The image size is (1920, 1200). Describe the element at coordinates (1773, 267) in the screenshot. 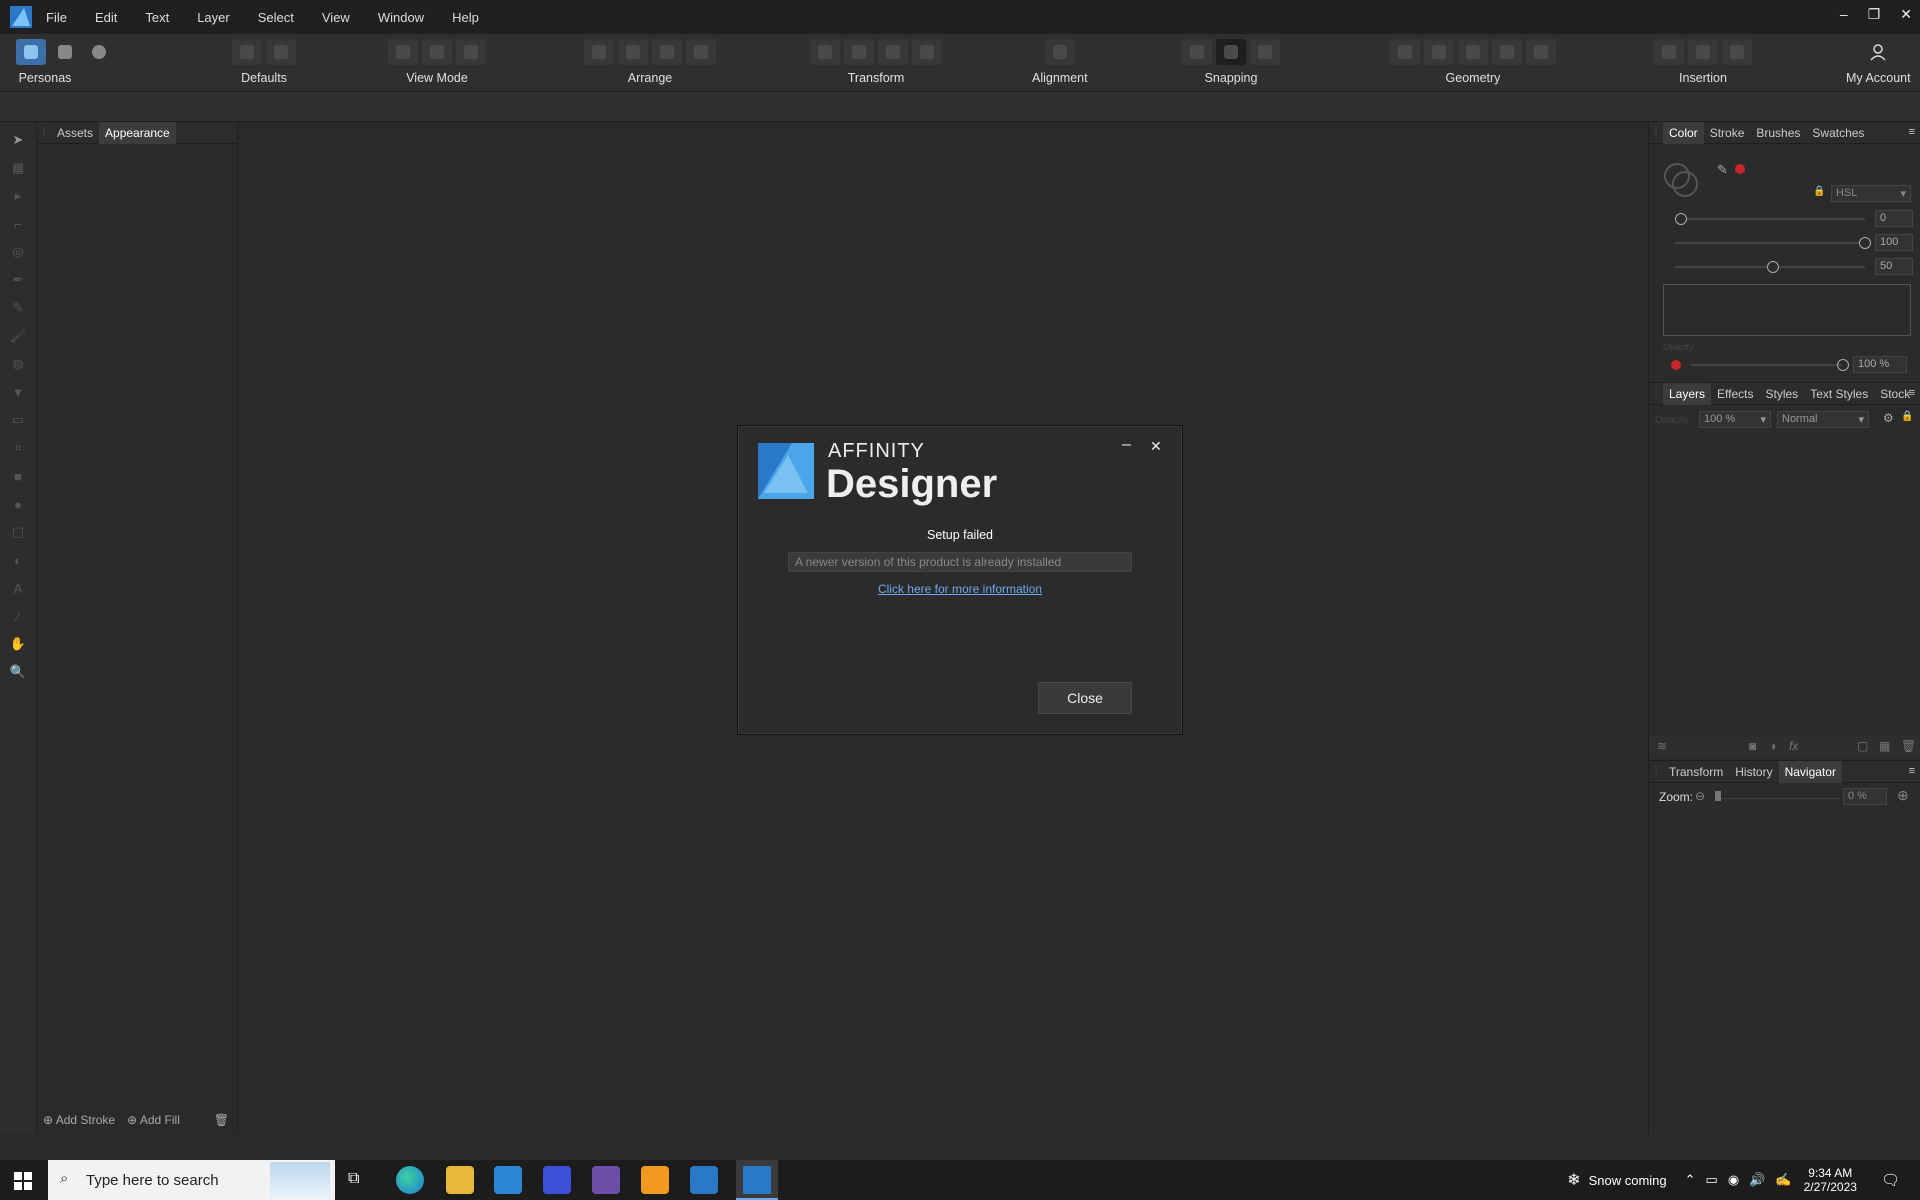

I see `lightness-knob` at that location.